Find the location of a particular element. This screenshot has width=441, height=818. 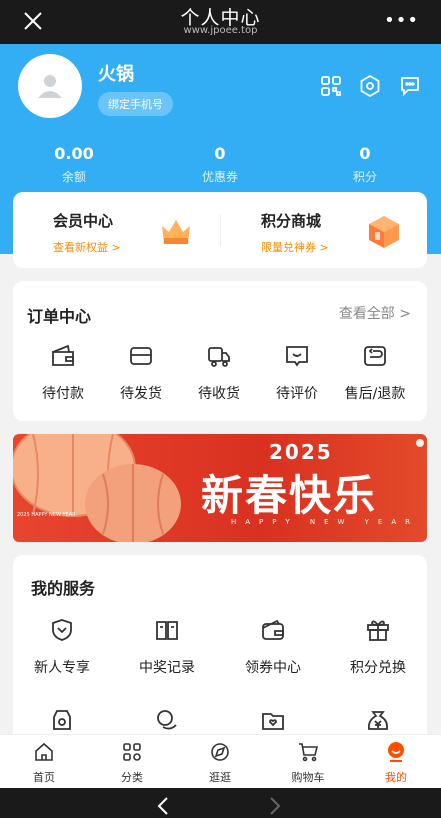

comment-icon is located at coordinates (297, 356).